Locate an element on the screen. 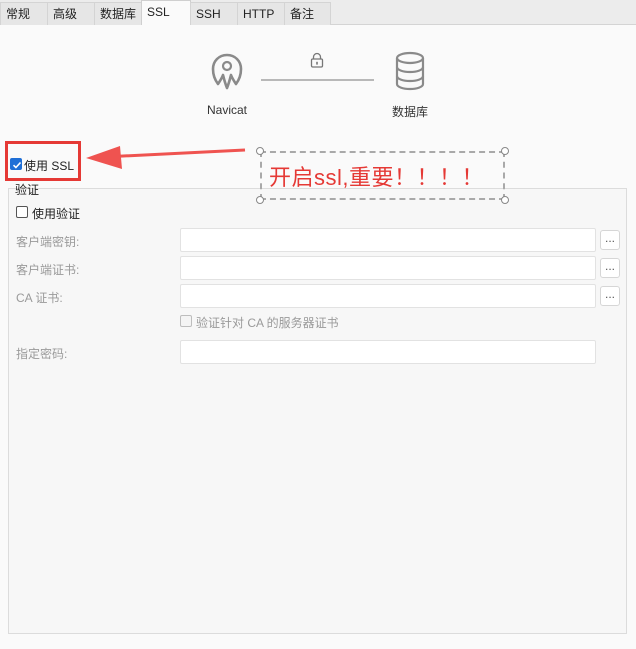 The image size is (636, 649). tab-ssh: SSH is located at coordinates (214, 13).